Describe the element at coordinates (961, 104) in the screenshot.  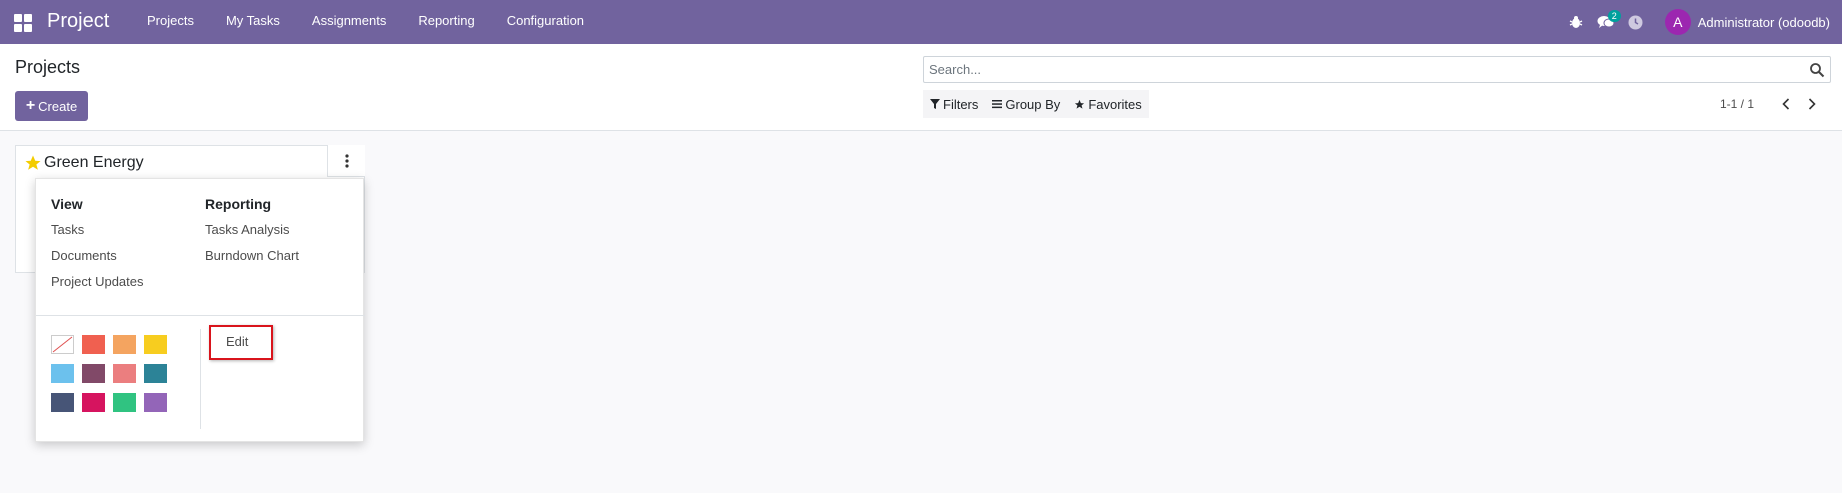
I see `filters-label: Filters` at that location.